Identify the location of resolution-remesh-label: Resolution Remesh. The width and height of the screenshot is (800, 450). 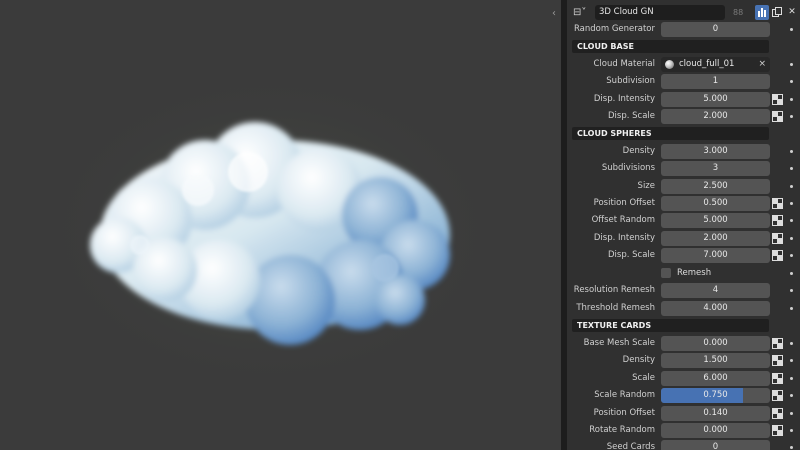
(614, 290).